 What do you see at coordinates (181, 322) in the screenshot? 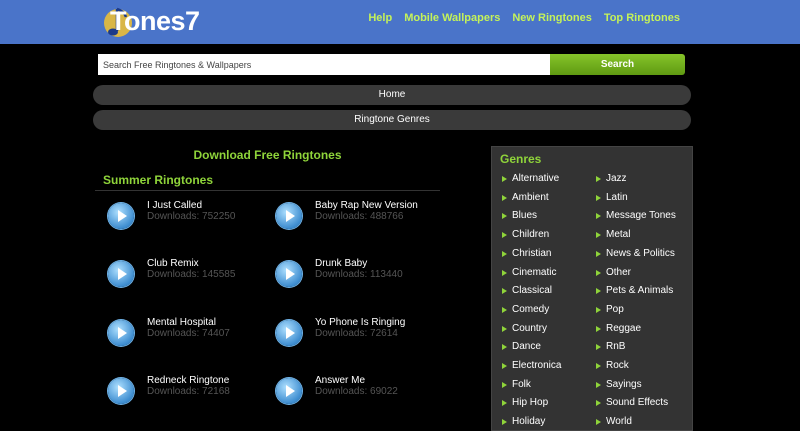
I see `ringtone-title: Mental Hospital` at bounding box center [181, 322].